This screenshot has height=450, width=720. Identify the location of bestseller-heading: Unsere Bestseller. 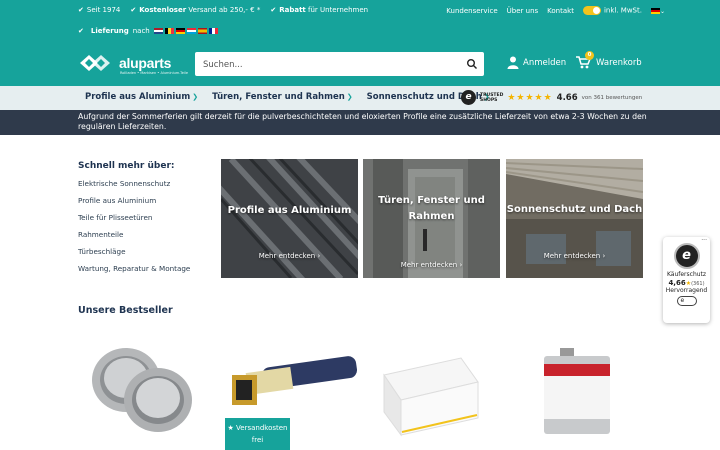
(125, 310).